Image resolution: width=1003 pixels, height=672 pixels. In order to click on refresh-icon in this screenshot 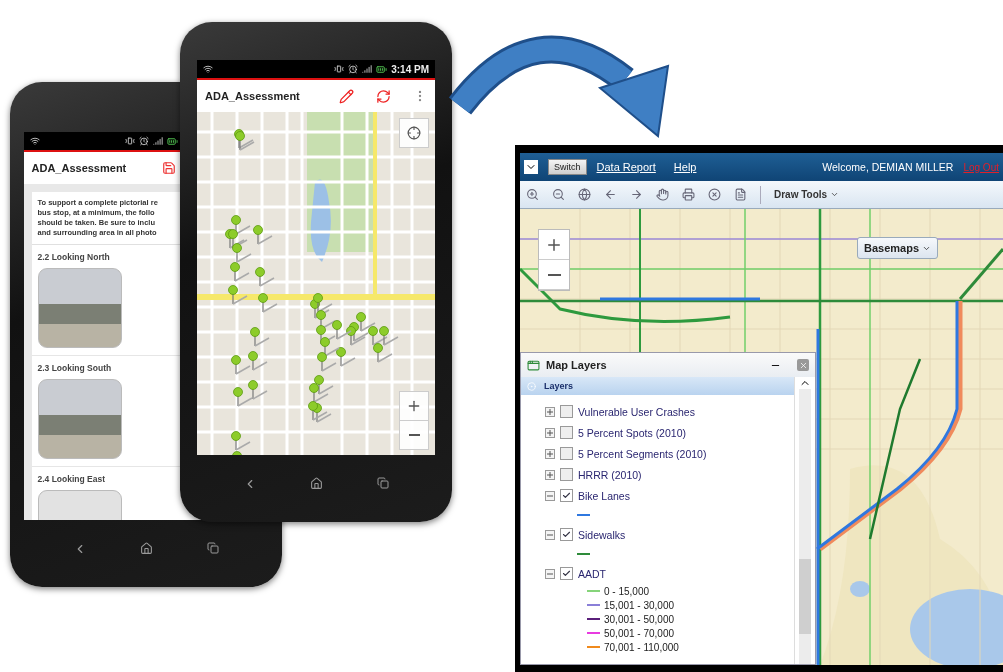, I will do `click(383, 96)`.